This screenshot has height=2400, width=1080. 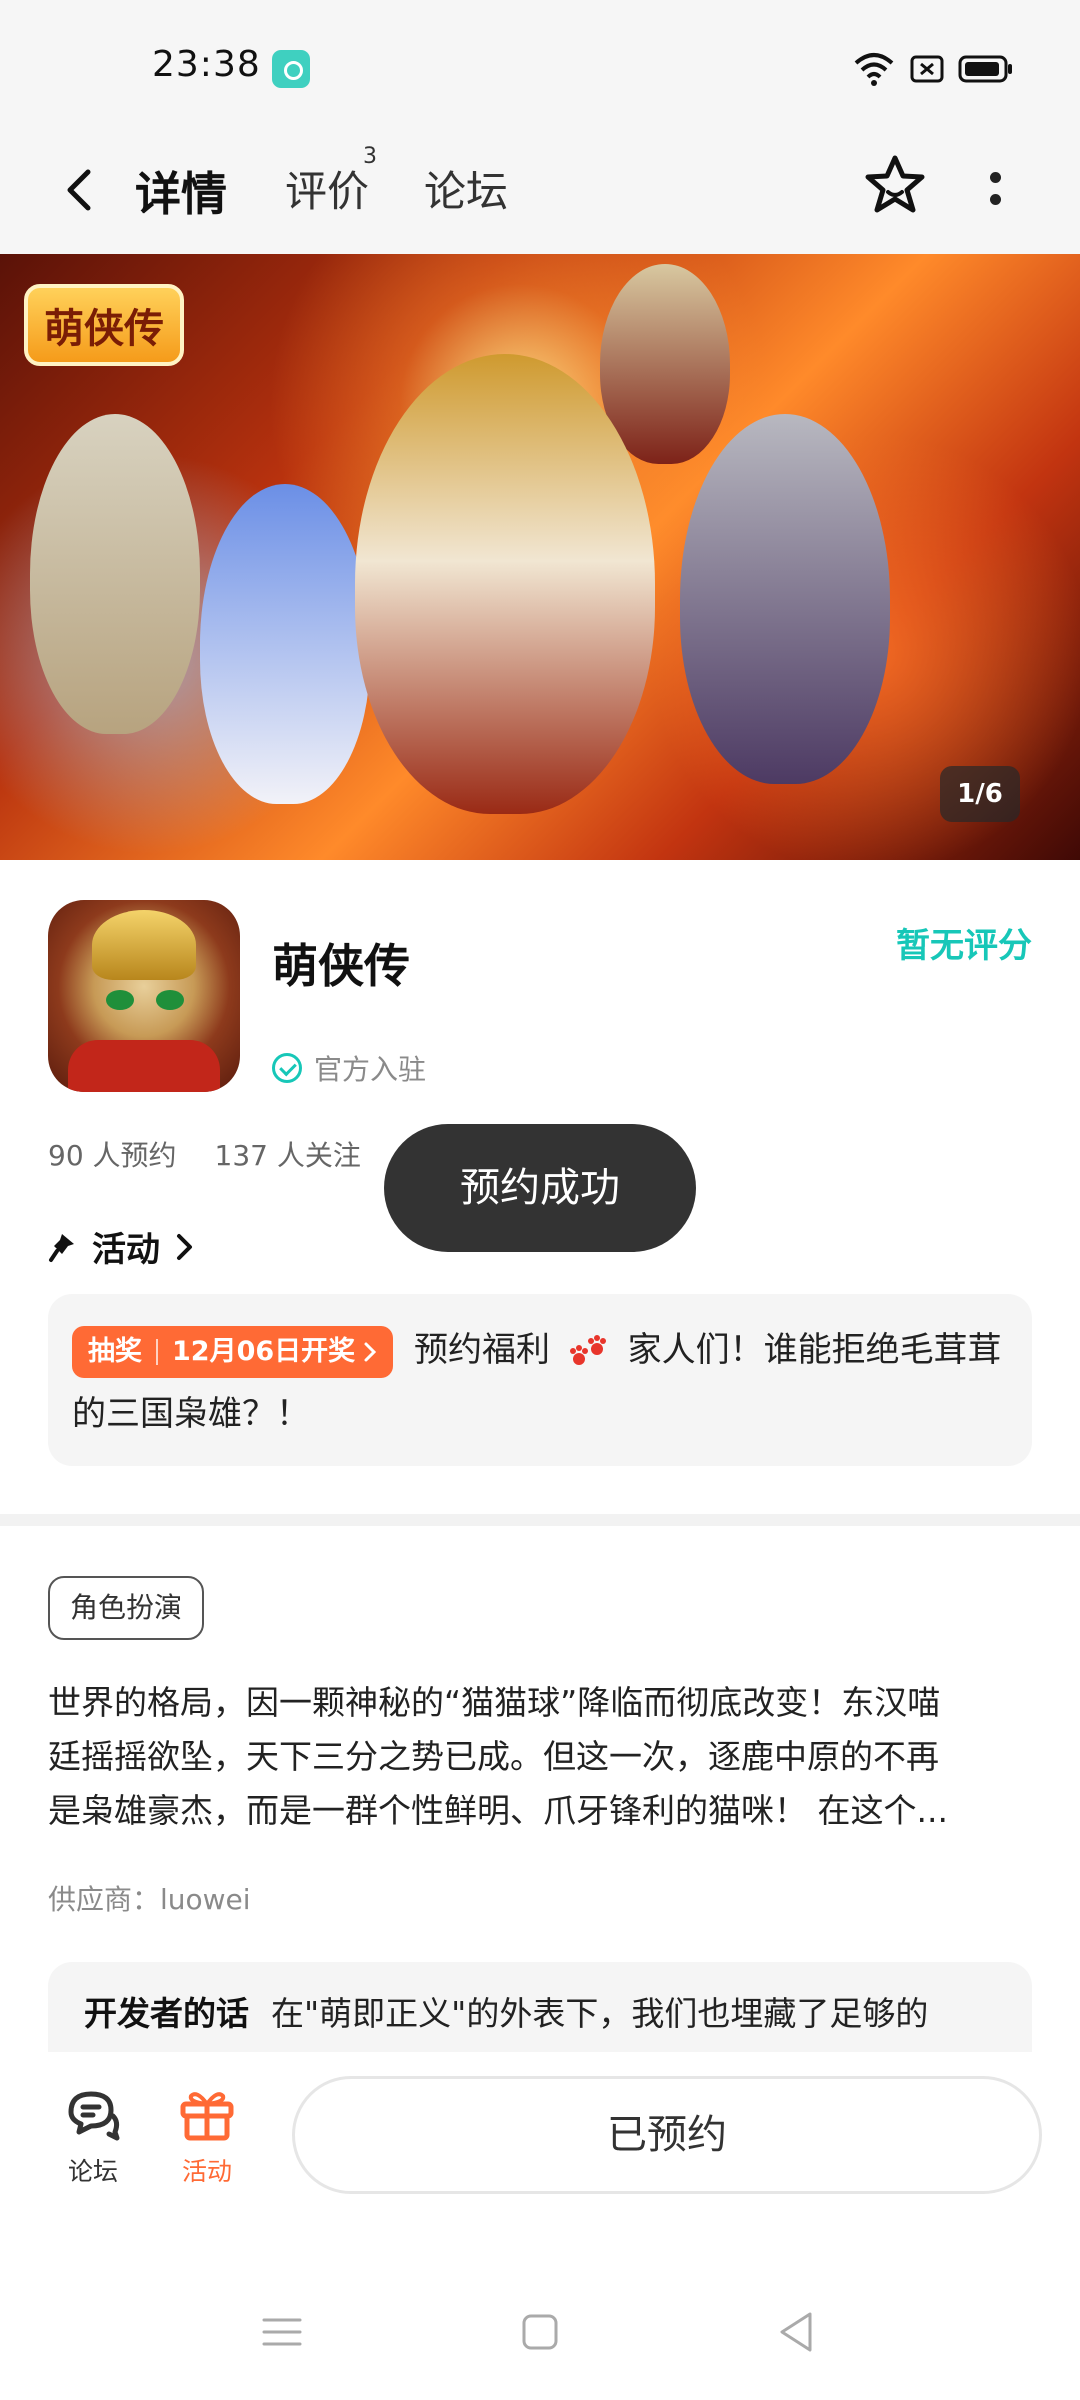 I want to click on follower-count: 137 人关注, so click(x=287, y=1155).